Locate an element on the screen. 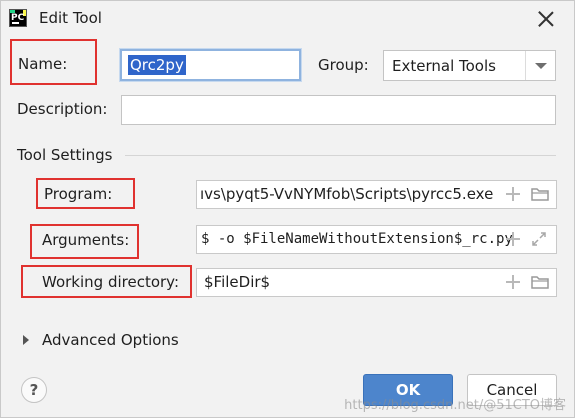 The width and height of the screenshot is (575, 418). group-select: External Tools is located at coordinates (469, 65).